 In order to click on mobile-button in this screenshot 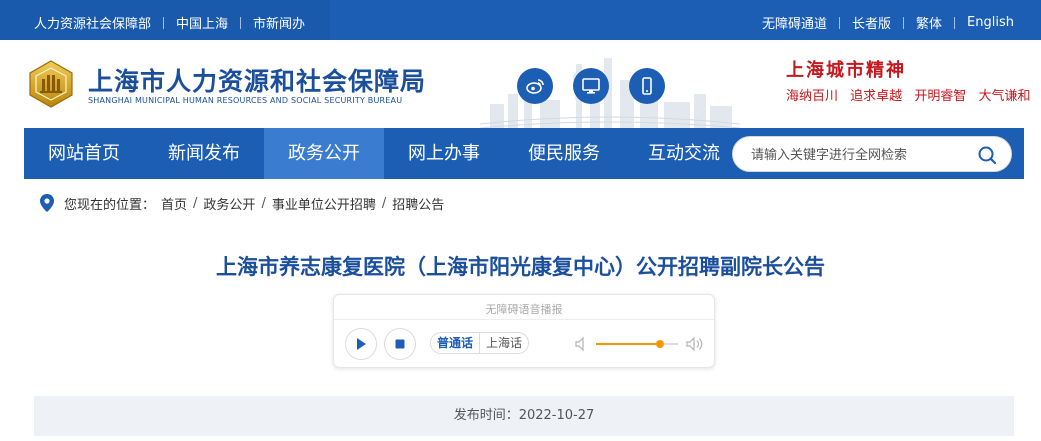, I will do `click(647, 86)`.